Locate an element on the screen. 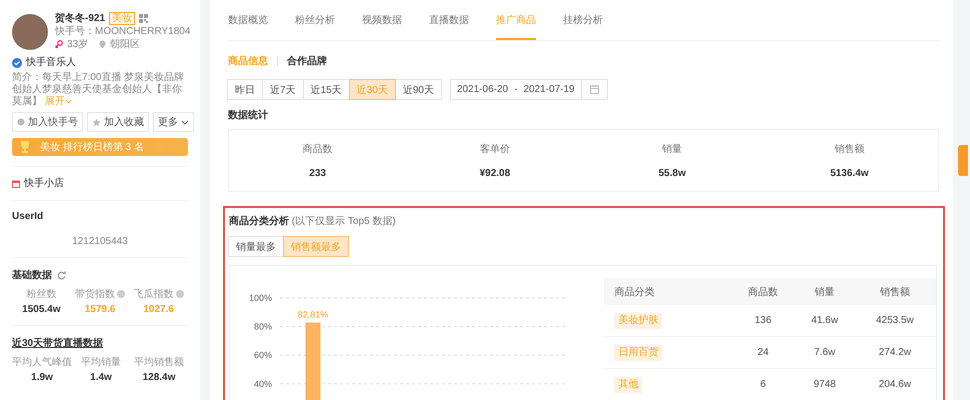 This screenshot has height=400, width=970. location-pin-icon is located at coordinates (102, 44).